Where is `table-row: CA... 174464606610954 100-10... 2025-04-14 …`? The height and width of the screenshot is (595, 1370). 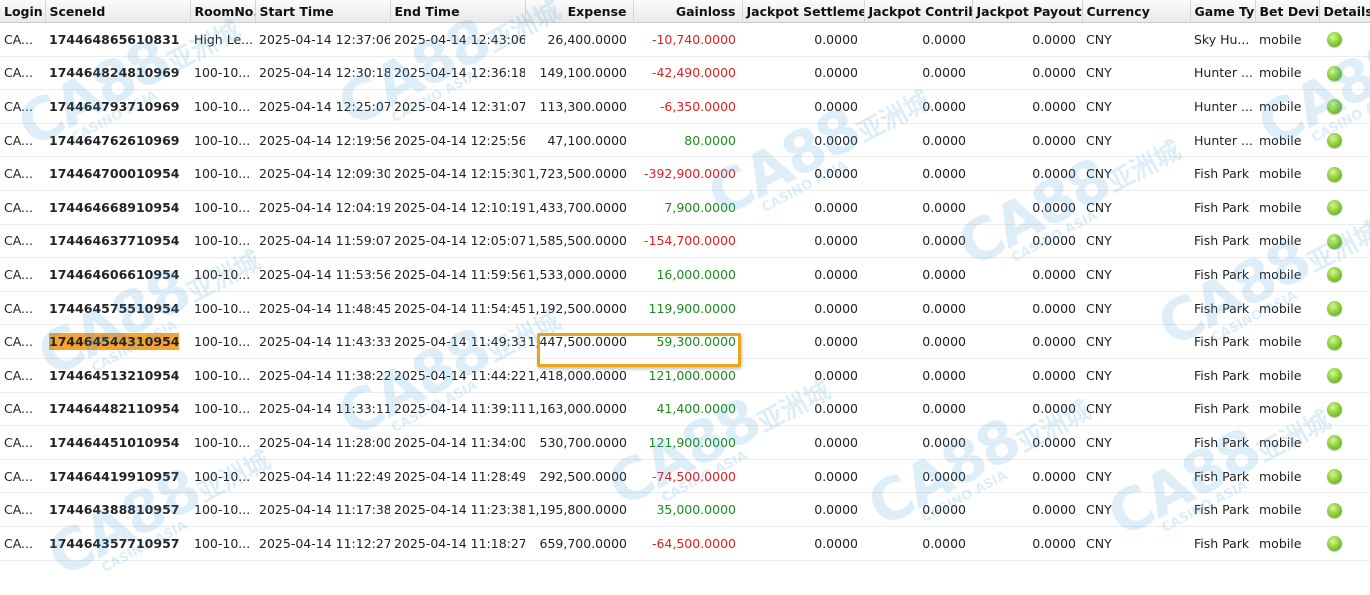
table-row: CA... 174464606610954 100-10... 2025-04-14 … is located at coordinates (685, 274).